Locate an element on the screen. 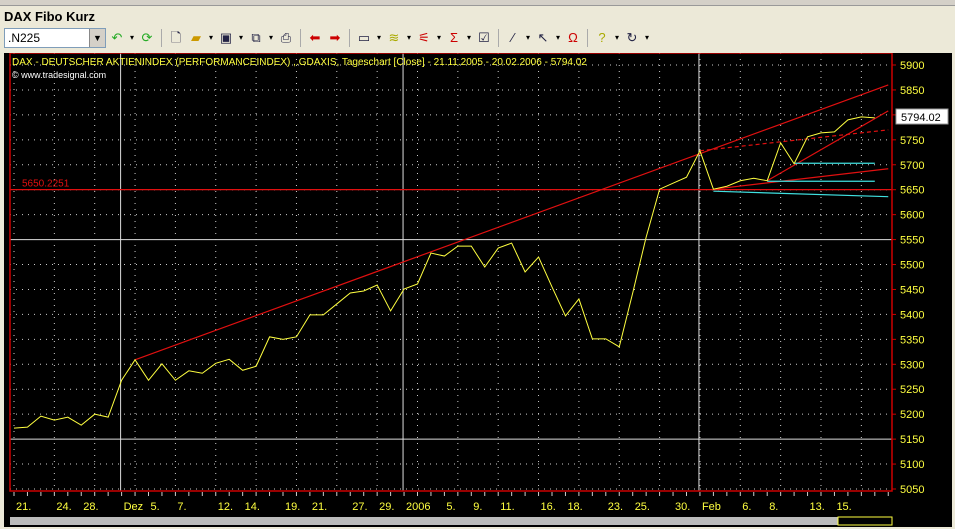 The image size is (955, 529). x-tick-label: 29. is located at coordinates (386, 507).